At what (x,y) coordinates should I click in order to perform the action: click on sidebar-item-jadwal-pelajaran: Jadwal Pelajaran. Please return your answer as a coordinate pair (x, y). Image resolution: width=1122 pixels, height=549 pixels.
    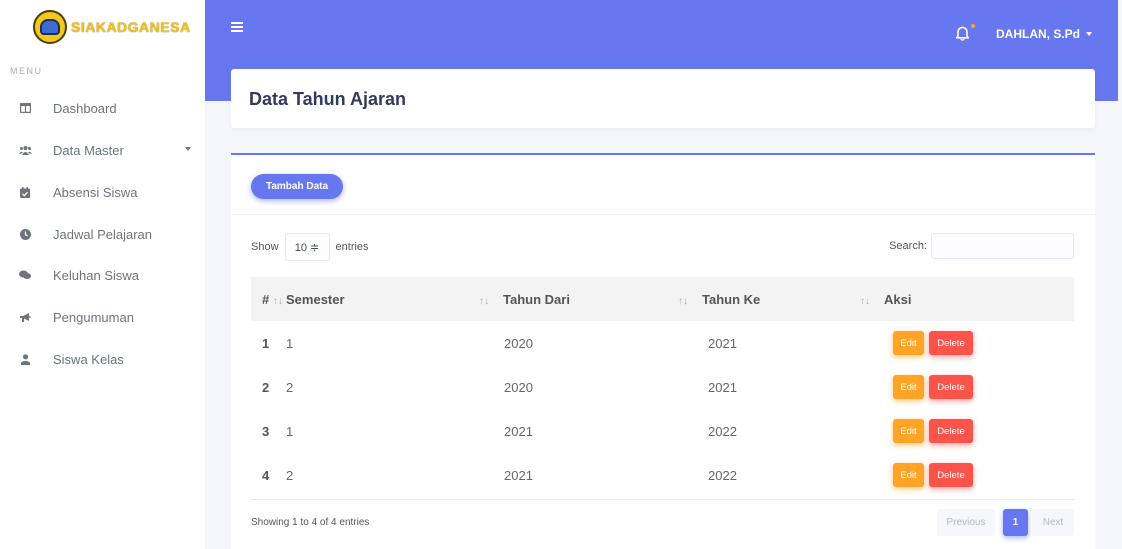
    Looking at the image, I should click on (102, 234).